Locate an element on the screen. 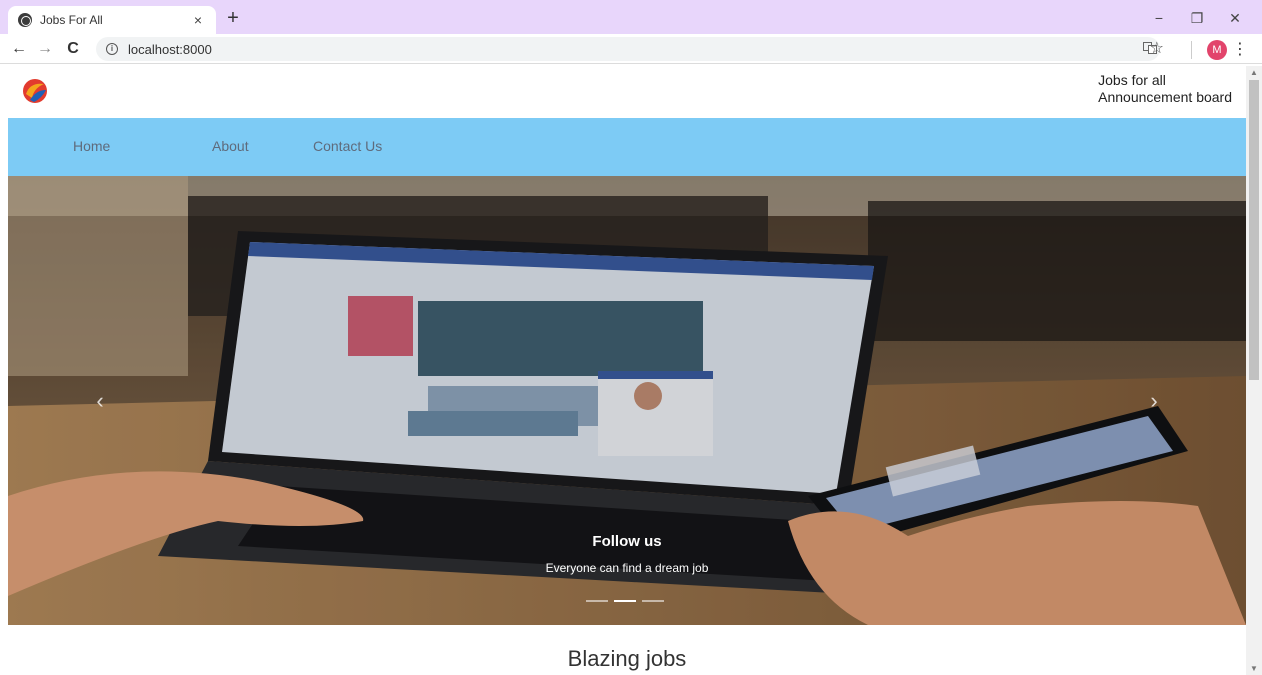 The image size is (1262, 675). carousel-indicators is located at coordinates (625, 601).